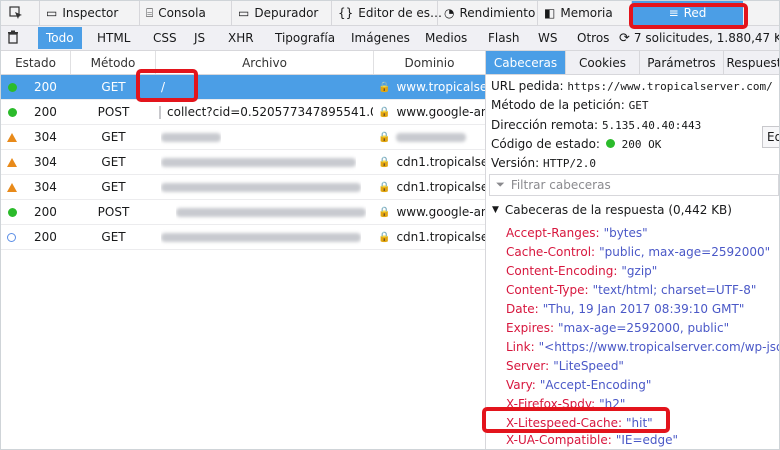 This screenshot has width=780, height=450. What do you see at coordinates (431, 87) in the screenshot?
I see `domain: 🔒 www.tropicalserv` at bounding box center [431, 87].